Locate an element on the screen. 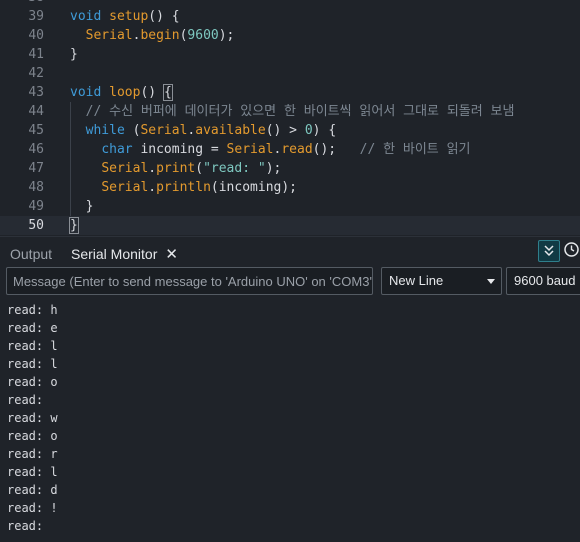 This screenshot has width=580, height=542. code-text: void loop() { is located at coordinates (121, 92).